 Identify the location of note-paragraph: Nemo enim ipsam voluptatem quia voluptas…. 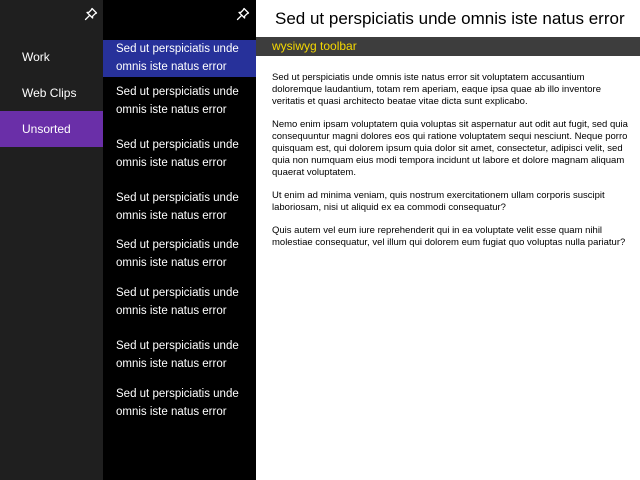
(450, 148).